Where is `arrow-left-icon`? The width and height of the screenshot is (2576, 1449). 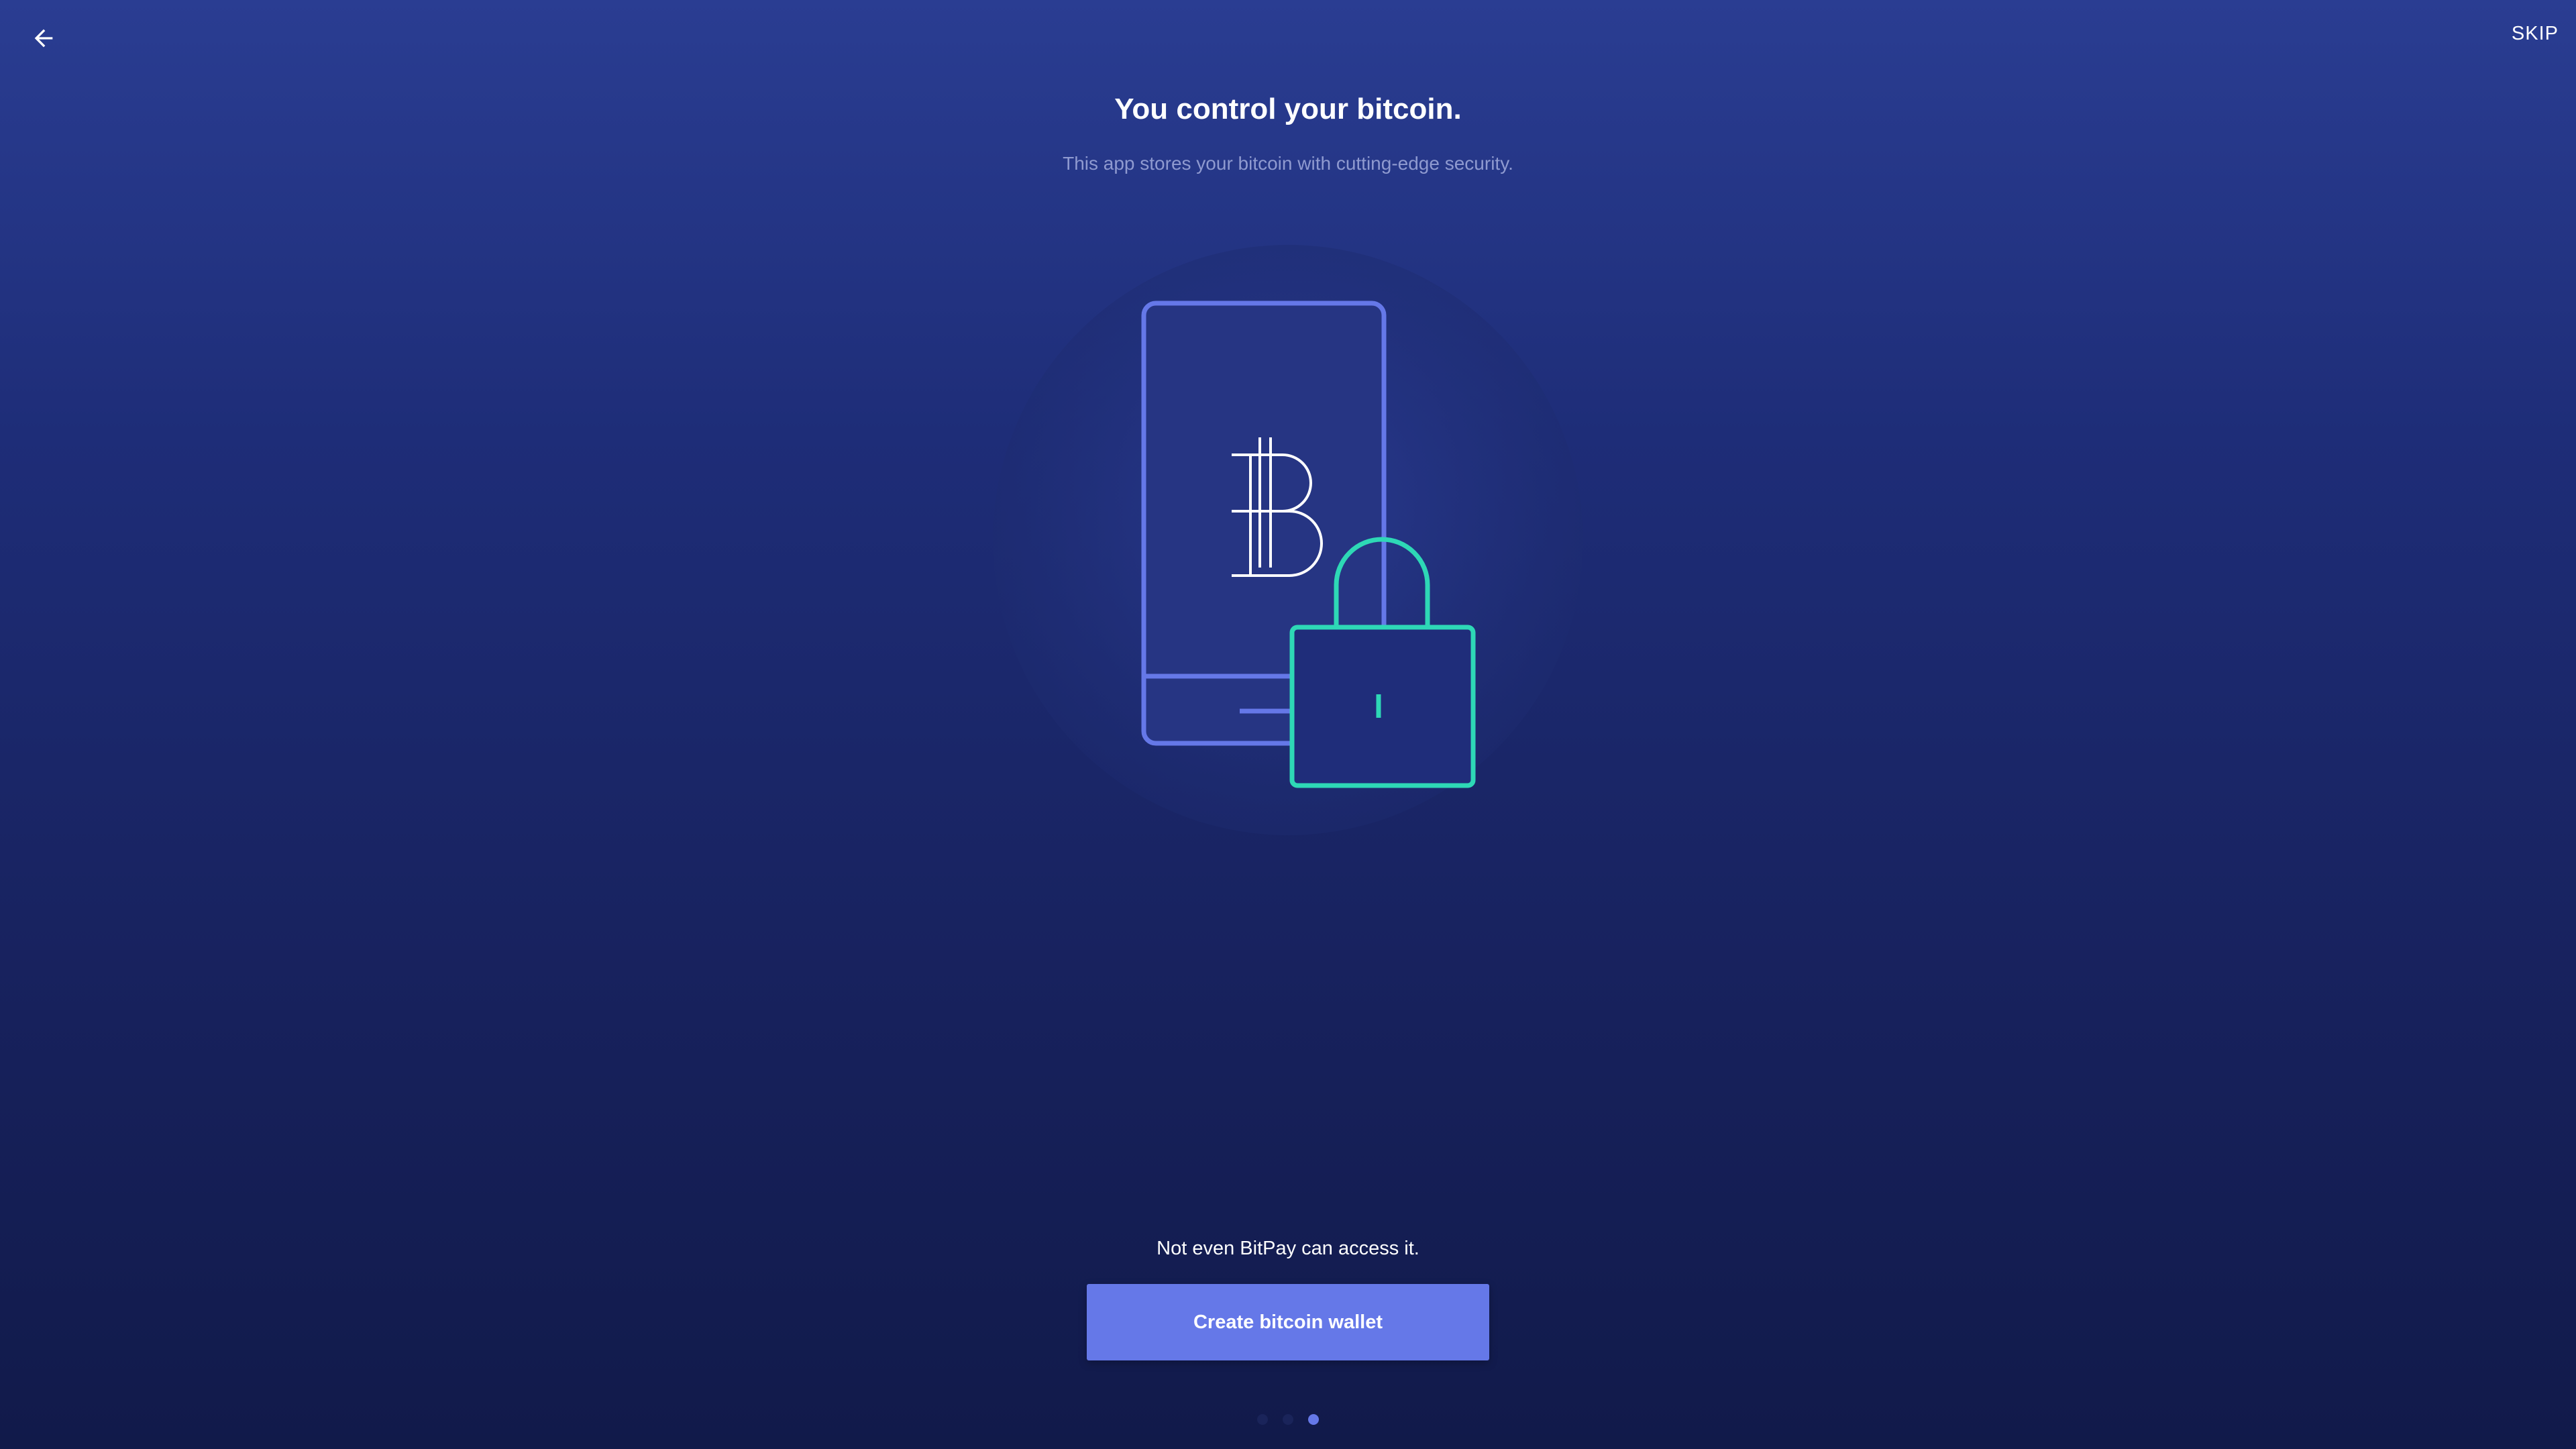 arrow-left-icon is located at coordinates (43, 38).